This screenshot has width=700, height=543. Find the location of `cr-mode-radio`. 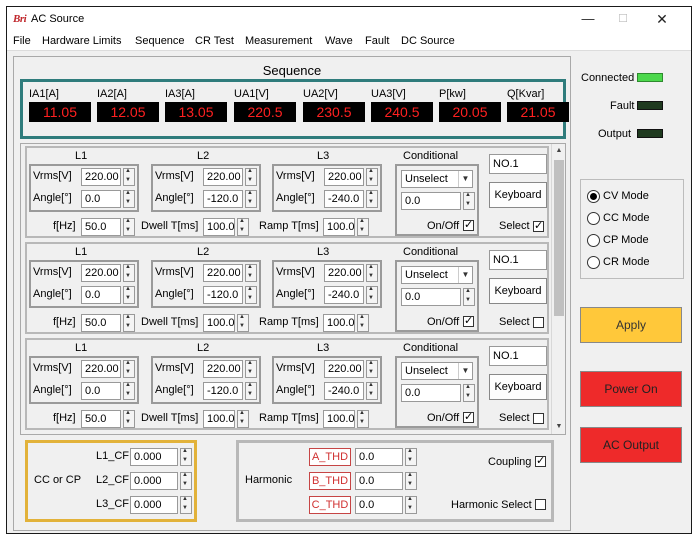

cr-mode-radio is located at coordinates (593, 262).